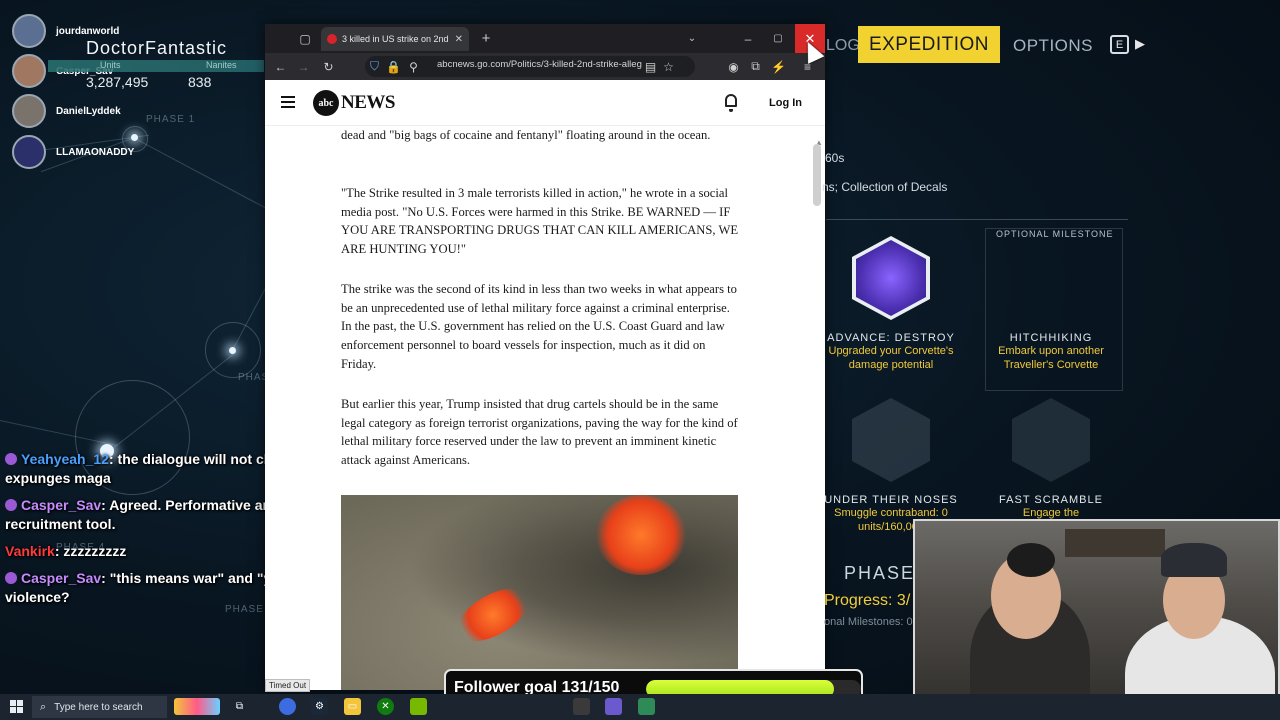  What do you see at coordinates (486, 38) in the screenshot?
I see `new-tab-icon: +` at bounding box center [486, 38].